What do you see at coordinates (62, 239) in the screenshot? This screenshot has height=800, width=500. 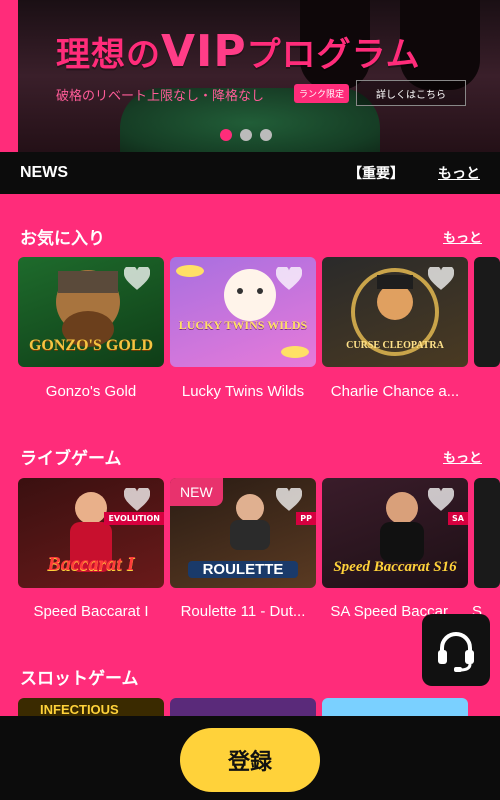 I see `section-title: お気に入り` at bounding box center [62, 239].